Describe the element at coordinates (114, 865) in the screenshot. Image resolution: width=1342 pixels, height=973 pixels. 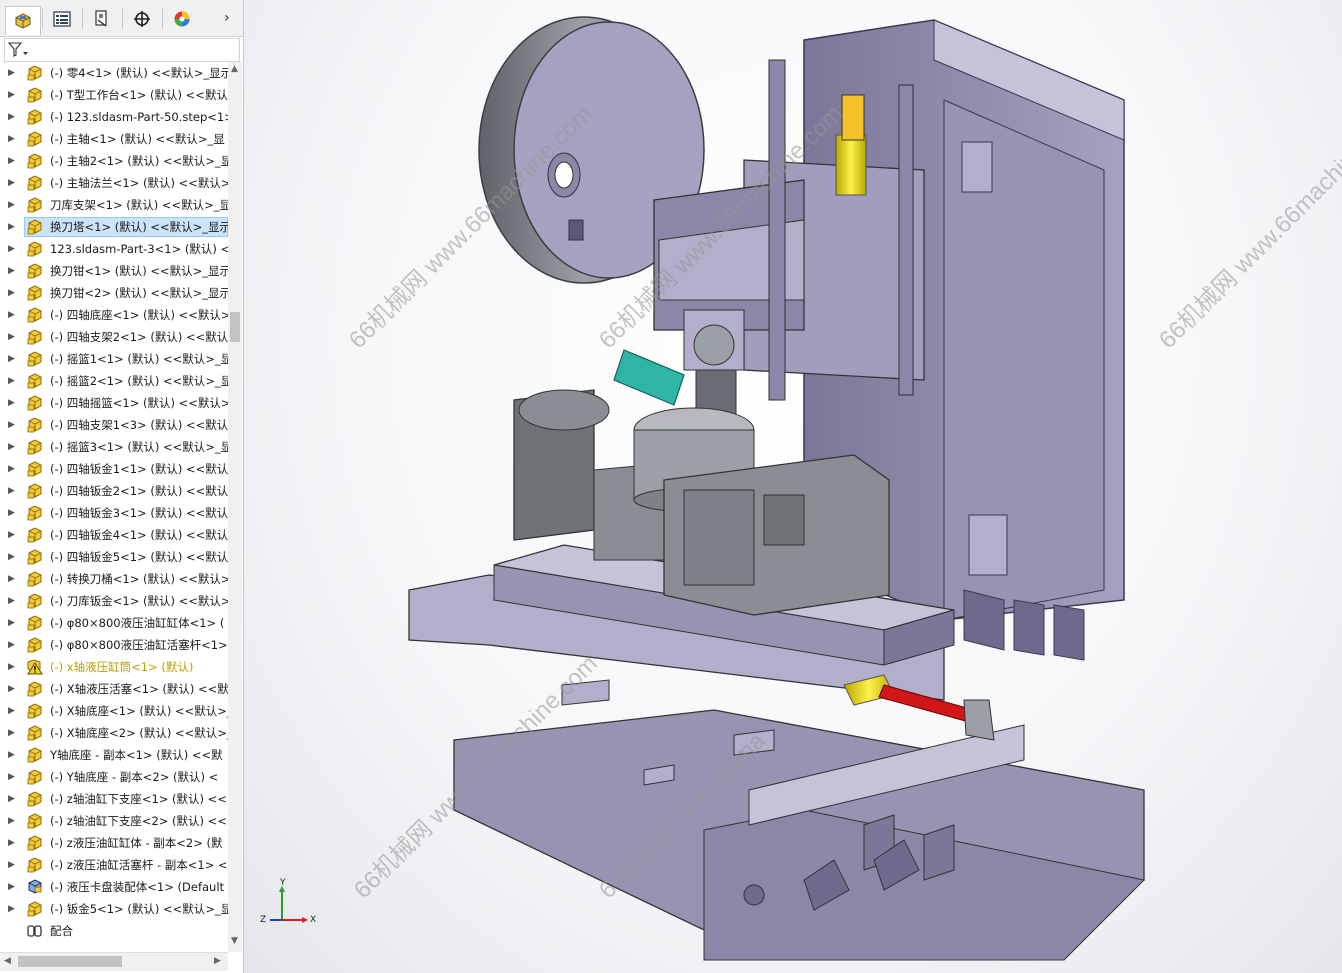
I see `tree-item: ▶ (-) z液压油缸活塞杆 - 副本<1> <` at that location.